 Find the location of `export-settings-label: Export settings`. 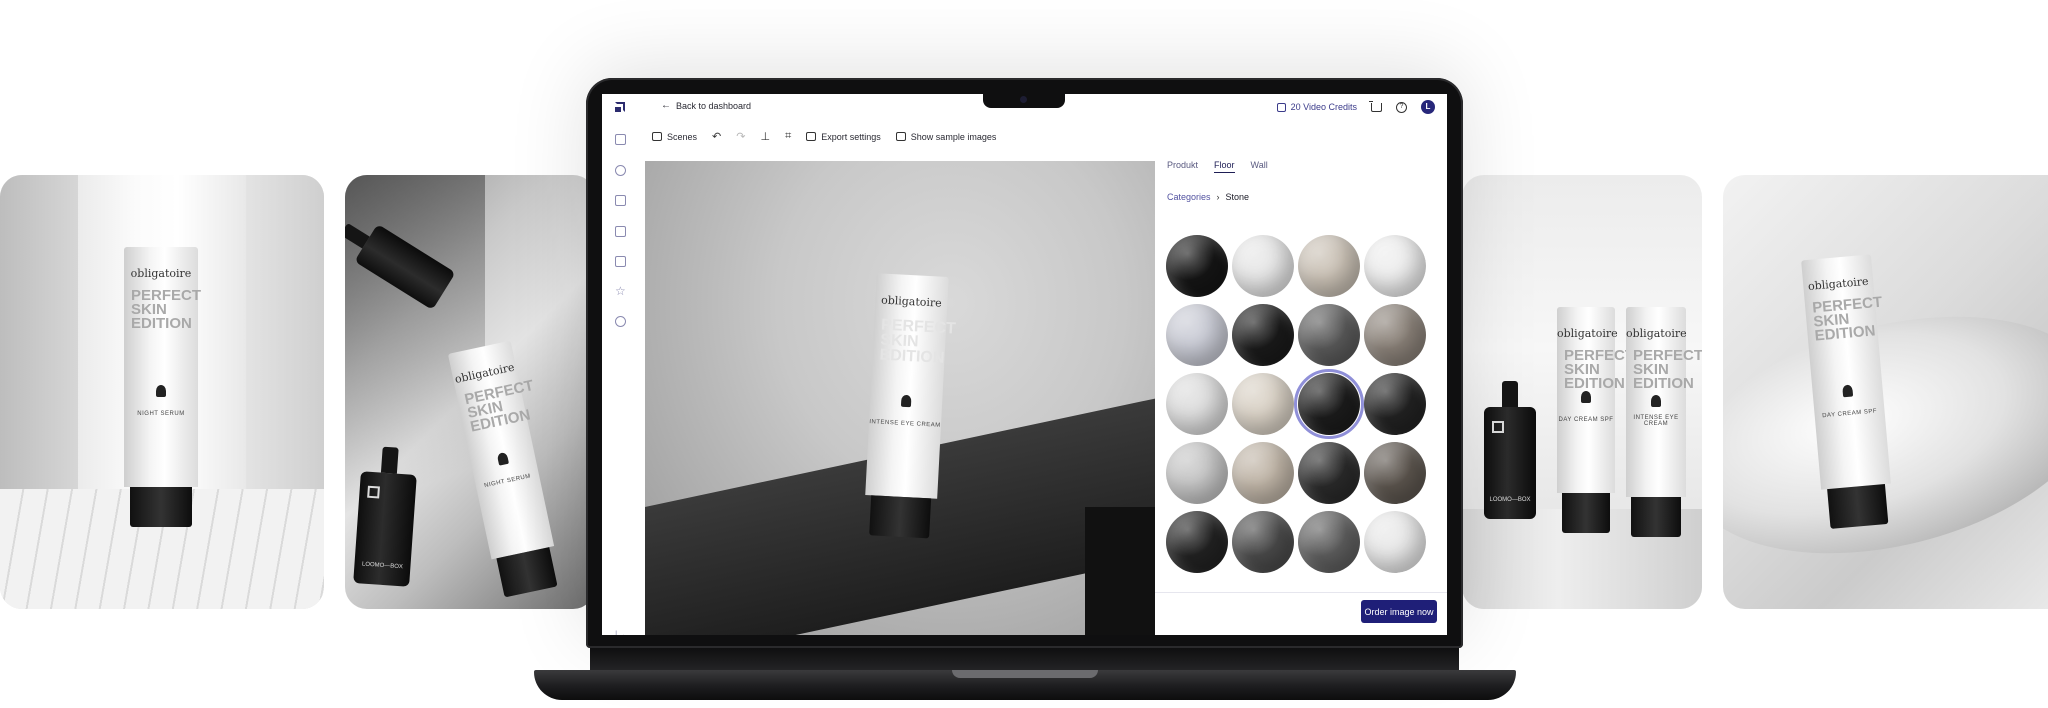

export-settings-label: Export settings is located at coordinates (851, 136).